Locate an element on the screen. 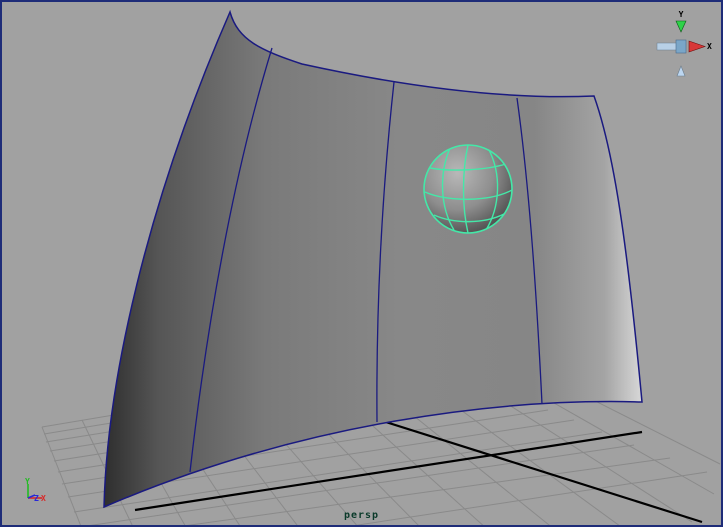  gizmo-z-label: Z is located at coordinates (36, 498).